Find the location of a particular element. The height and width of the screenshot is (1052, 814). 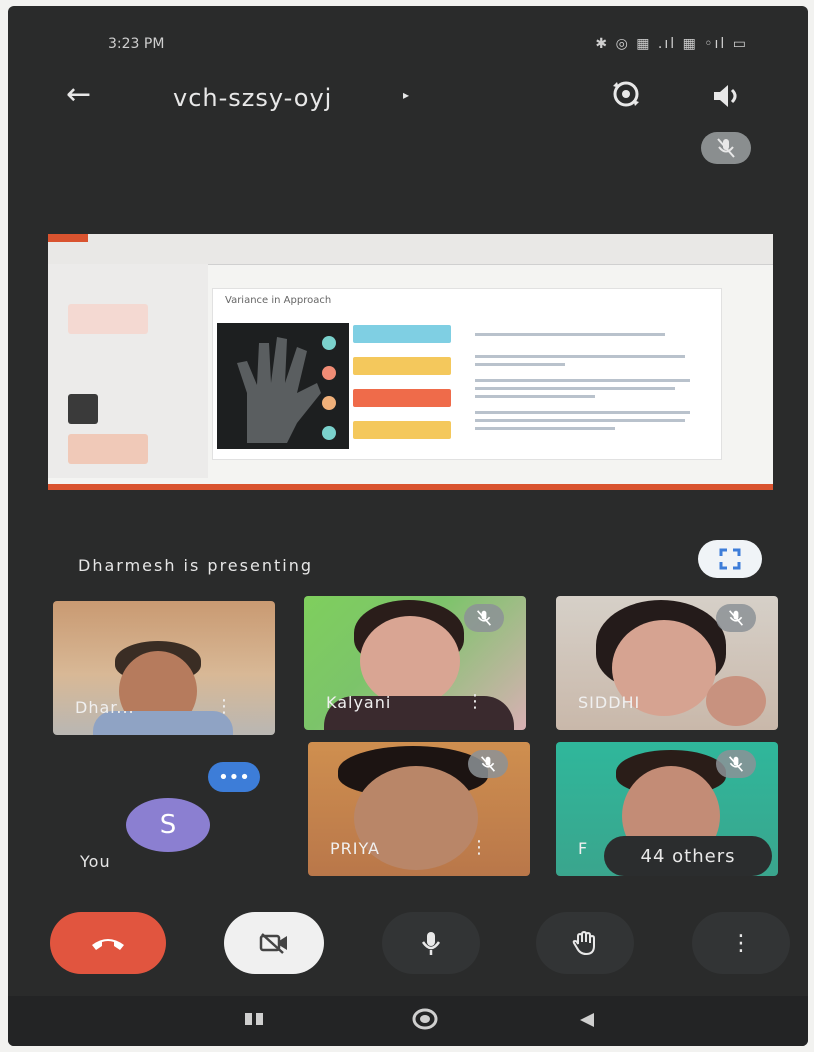

raise-hand-button is located at coordinates (585, 943).